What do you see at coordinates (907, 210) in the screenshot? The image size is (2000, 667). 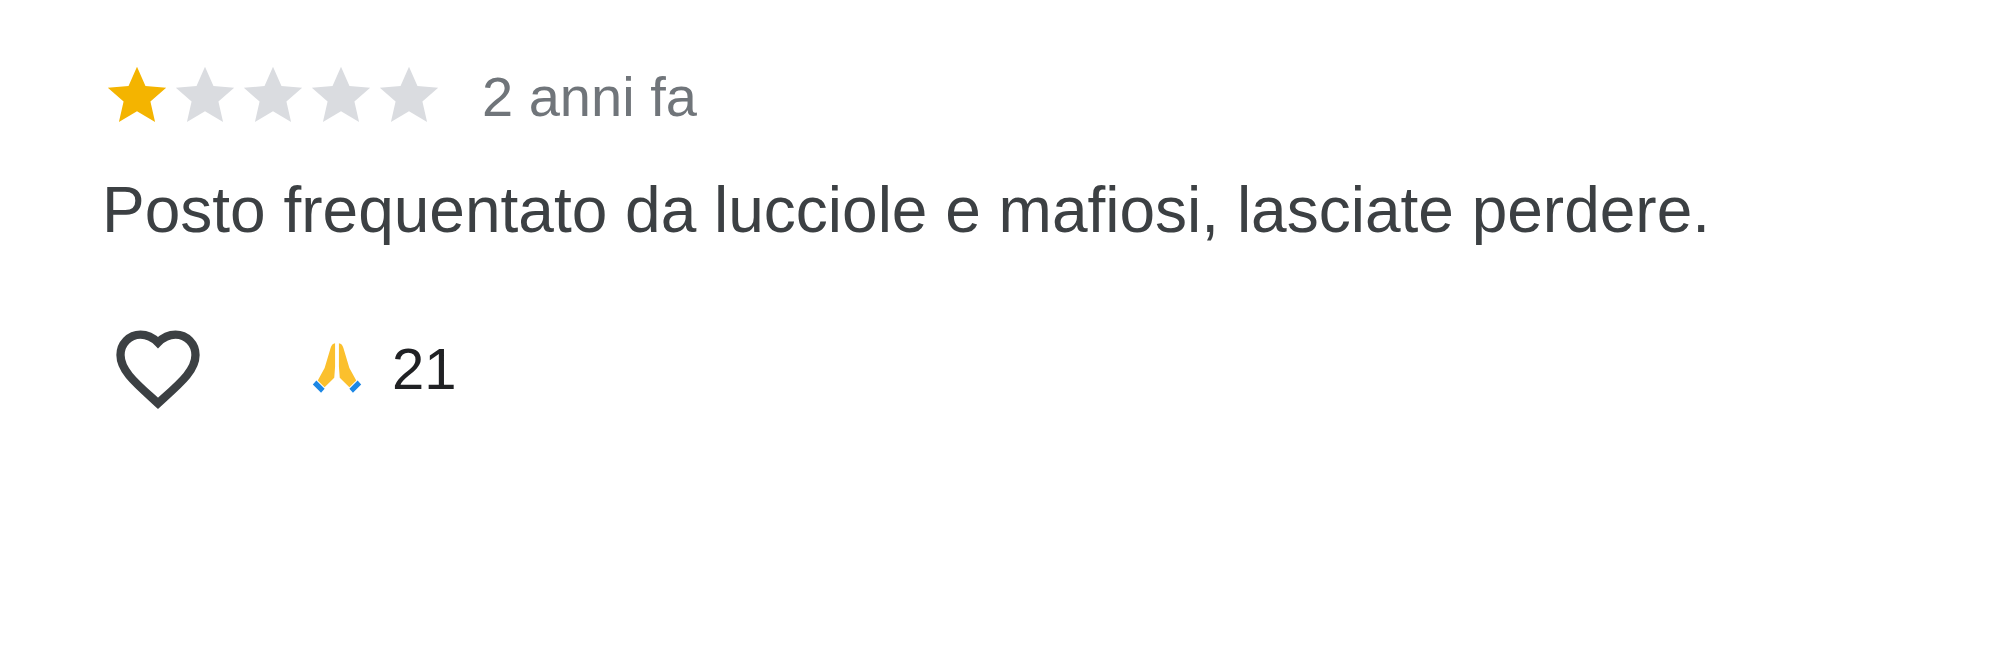 I see `review-text: Posto frequentato da lucciole e mafiosi, lasciate perdere.` at bounding box center [907, 210].